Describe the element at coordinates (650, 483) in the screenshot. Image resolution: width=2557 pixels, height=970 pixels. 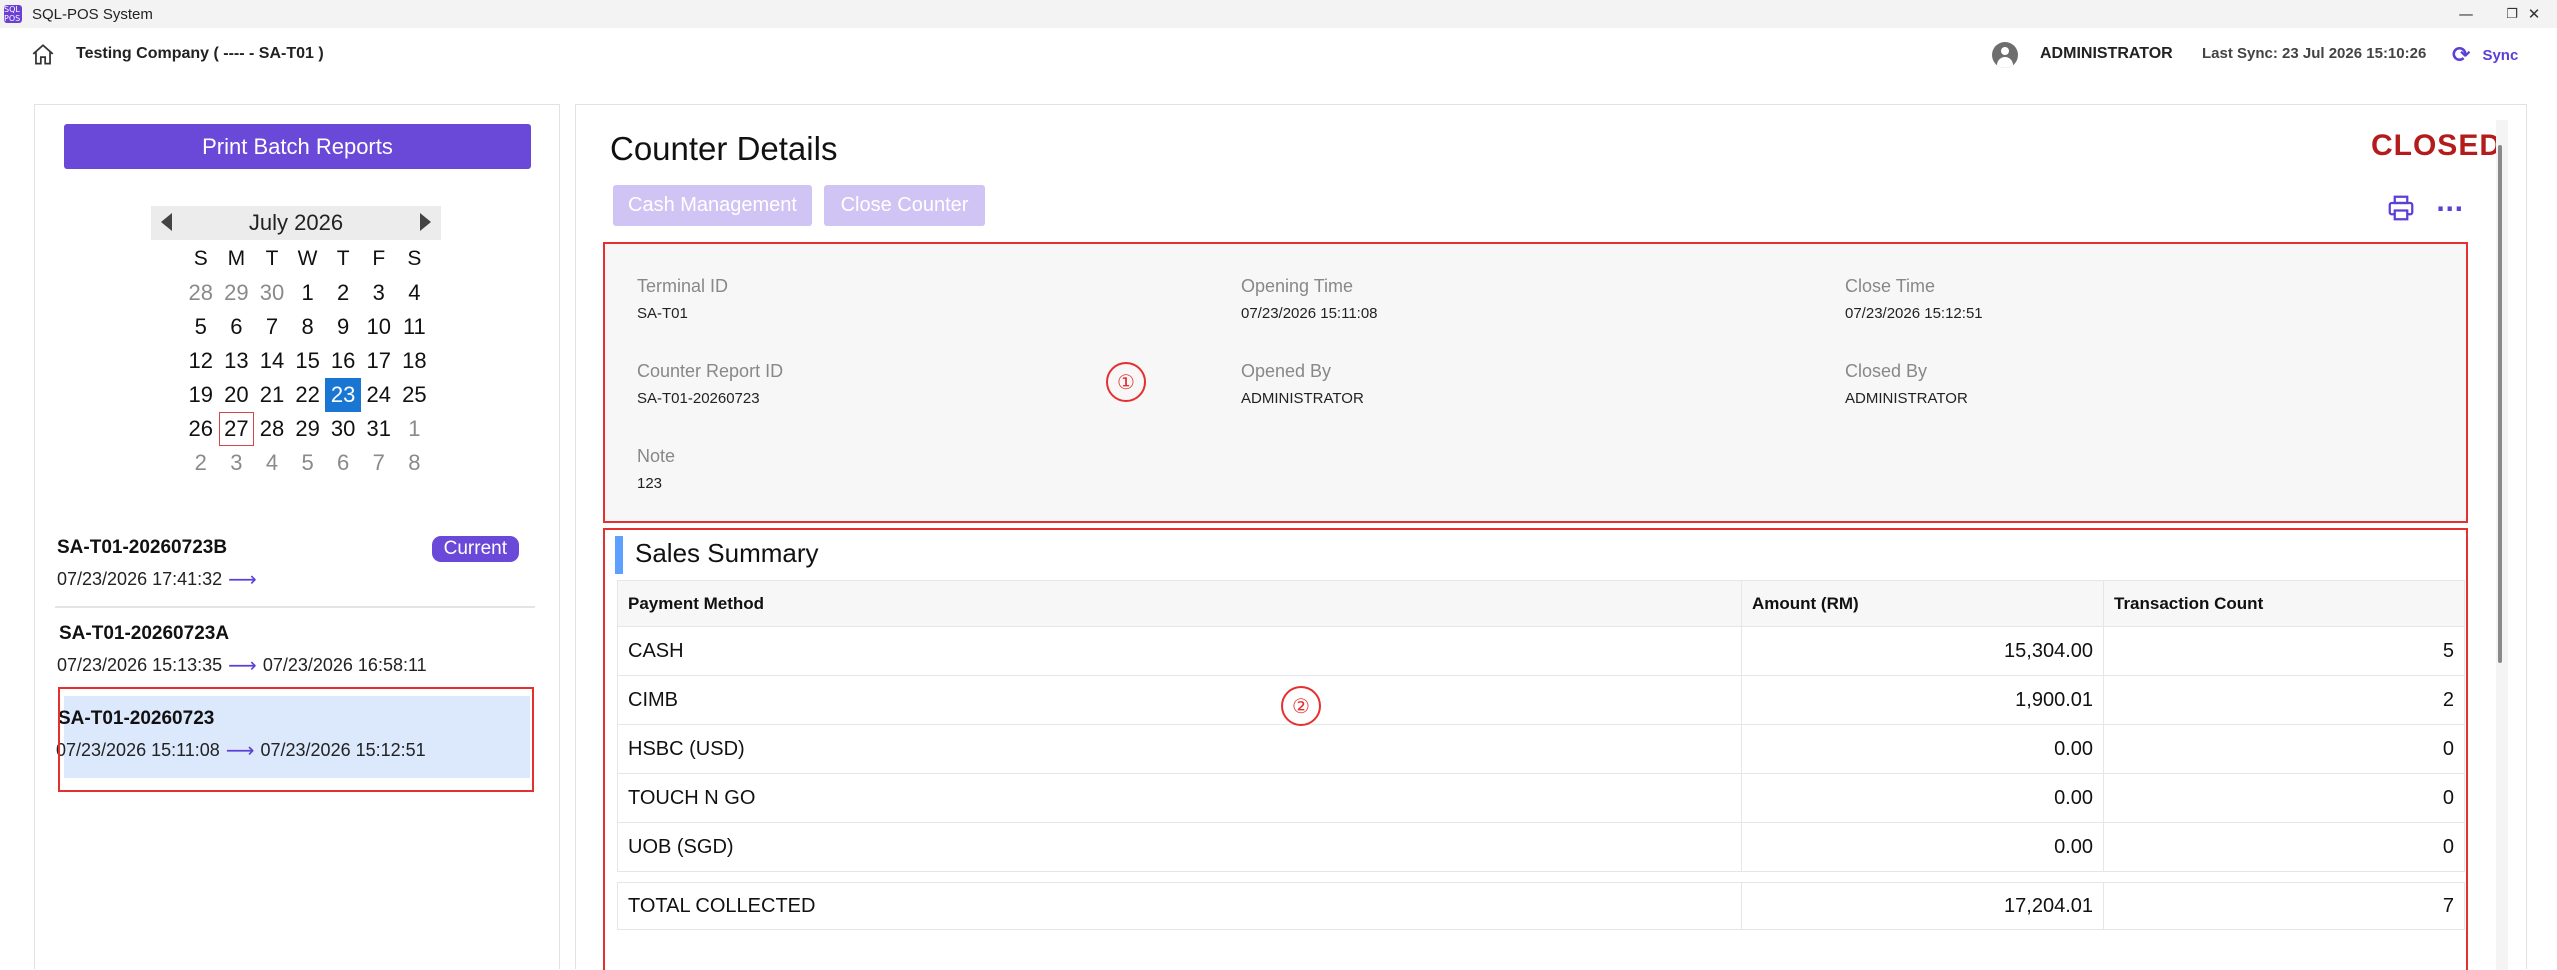
I see `note-value: 123` at that location.